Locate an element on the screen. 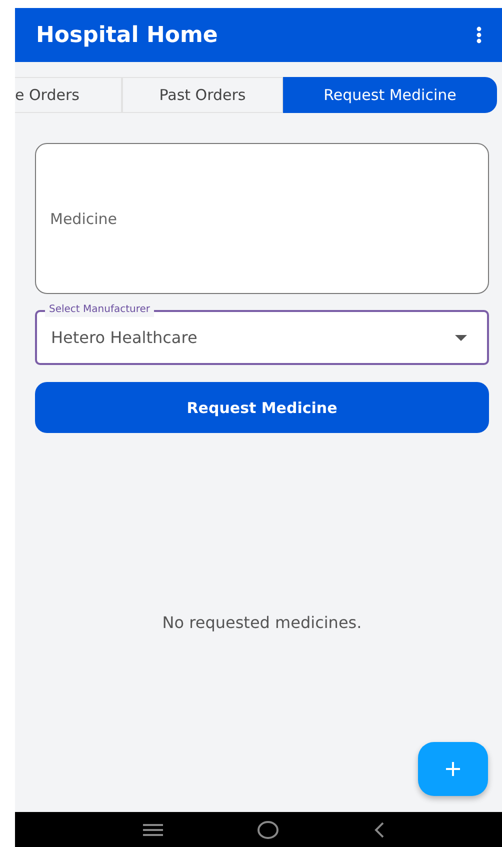  empty-message: No requested medicines. is located at coordinates (262, 622).